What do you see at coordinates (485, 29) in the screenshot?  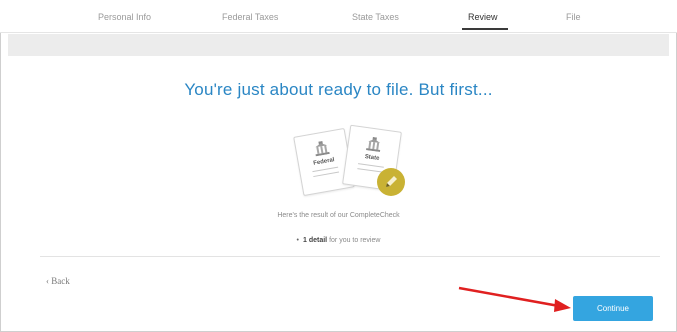 I see `active-step-indicator` at bounding box center [485, 29].